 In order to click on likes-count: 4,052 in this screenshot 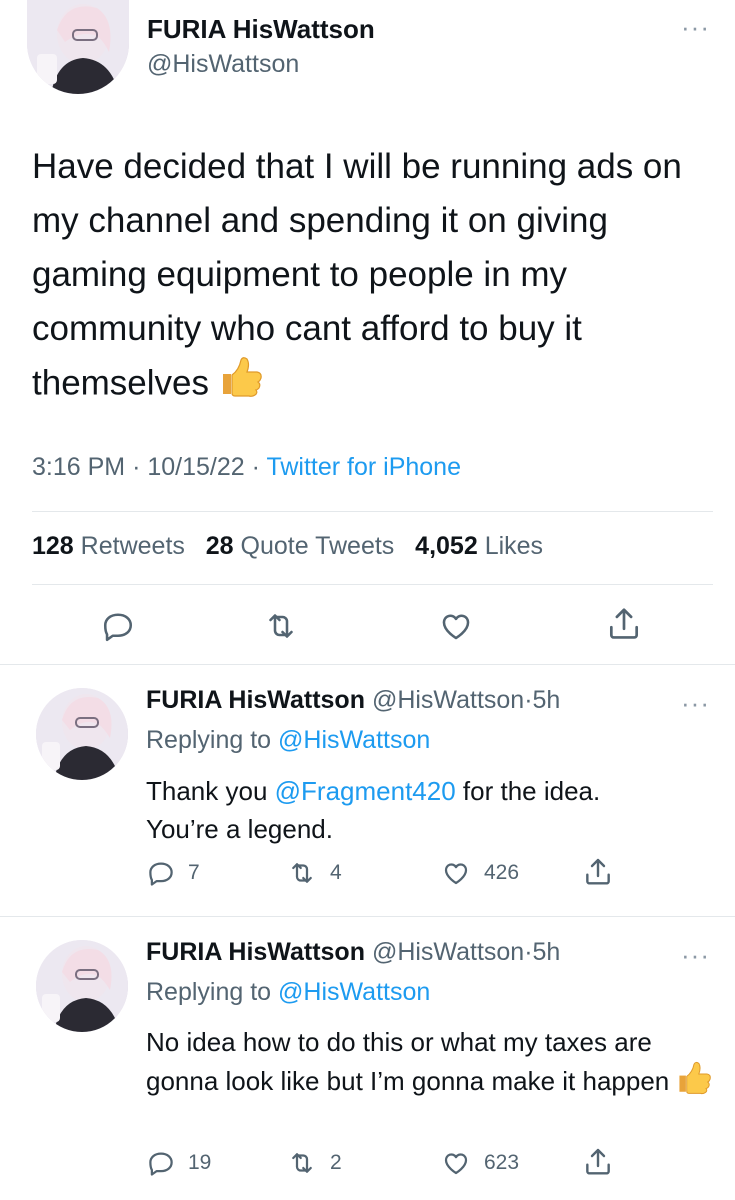, I will do `click(446, 546)`.